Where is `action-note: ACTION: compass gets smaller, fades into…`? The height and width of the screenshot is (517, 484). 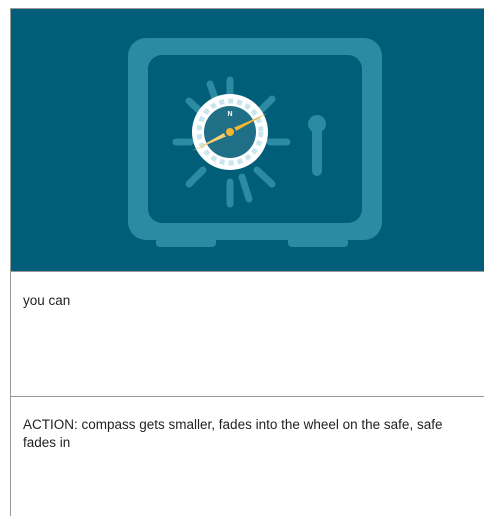
action-note: ACTION: compass gets smaller, fades into… is located at coordinates (233, 433).